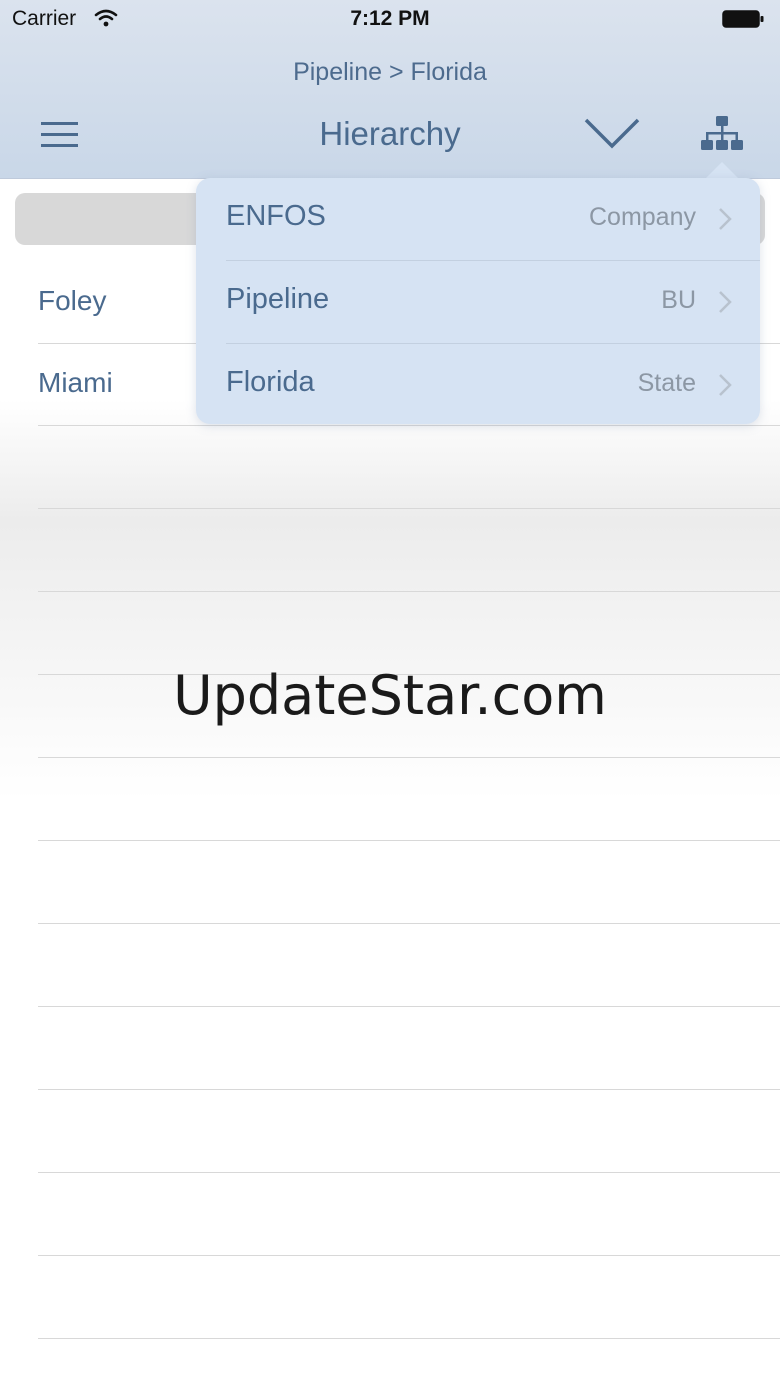 The width and height of the screenshot is (780, 1387). What do you see at coordinates (642, 217) in the screenshot?
I see `hierarchy-item-type: Company` at bounding box center [642, 217].